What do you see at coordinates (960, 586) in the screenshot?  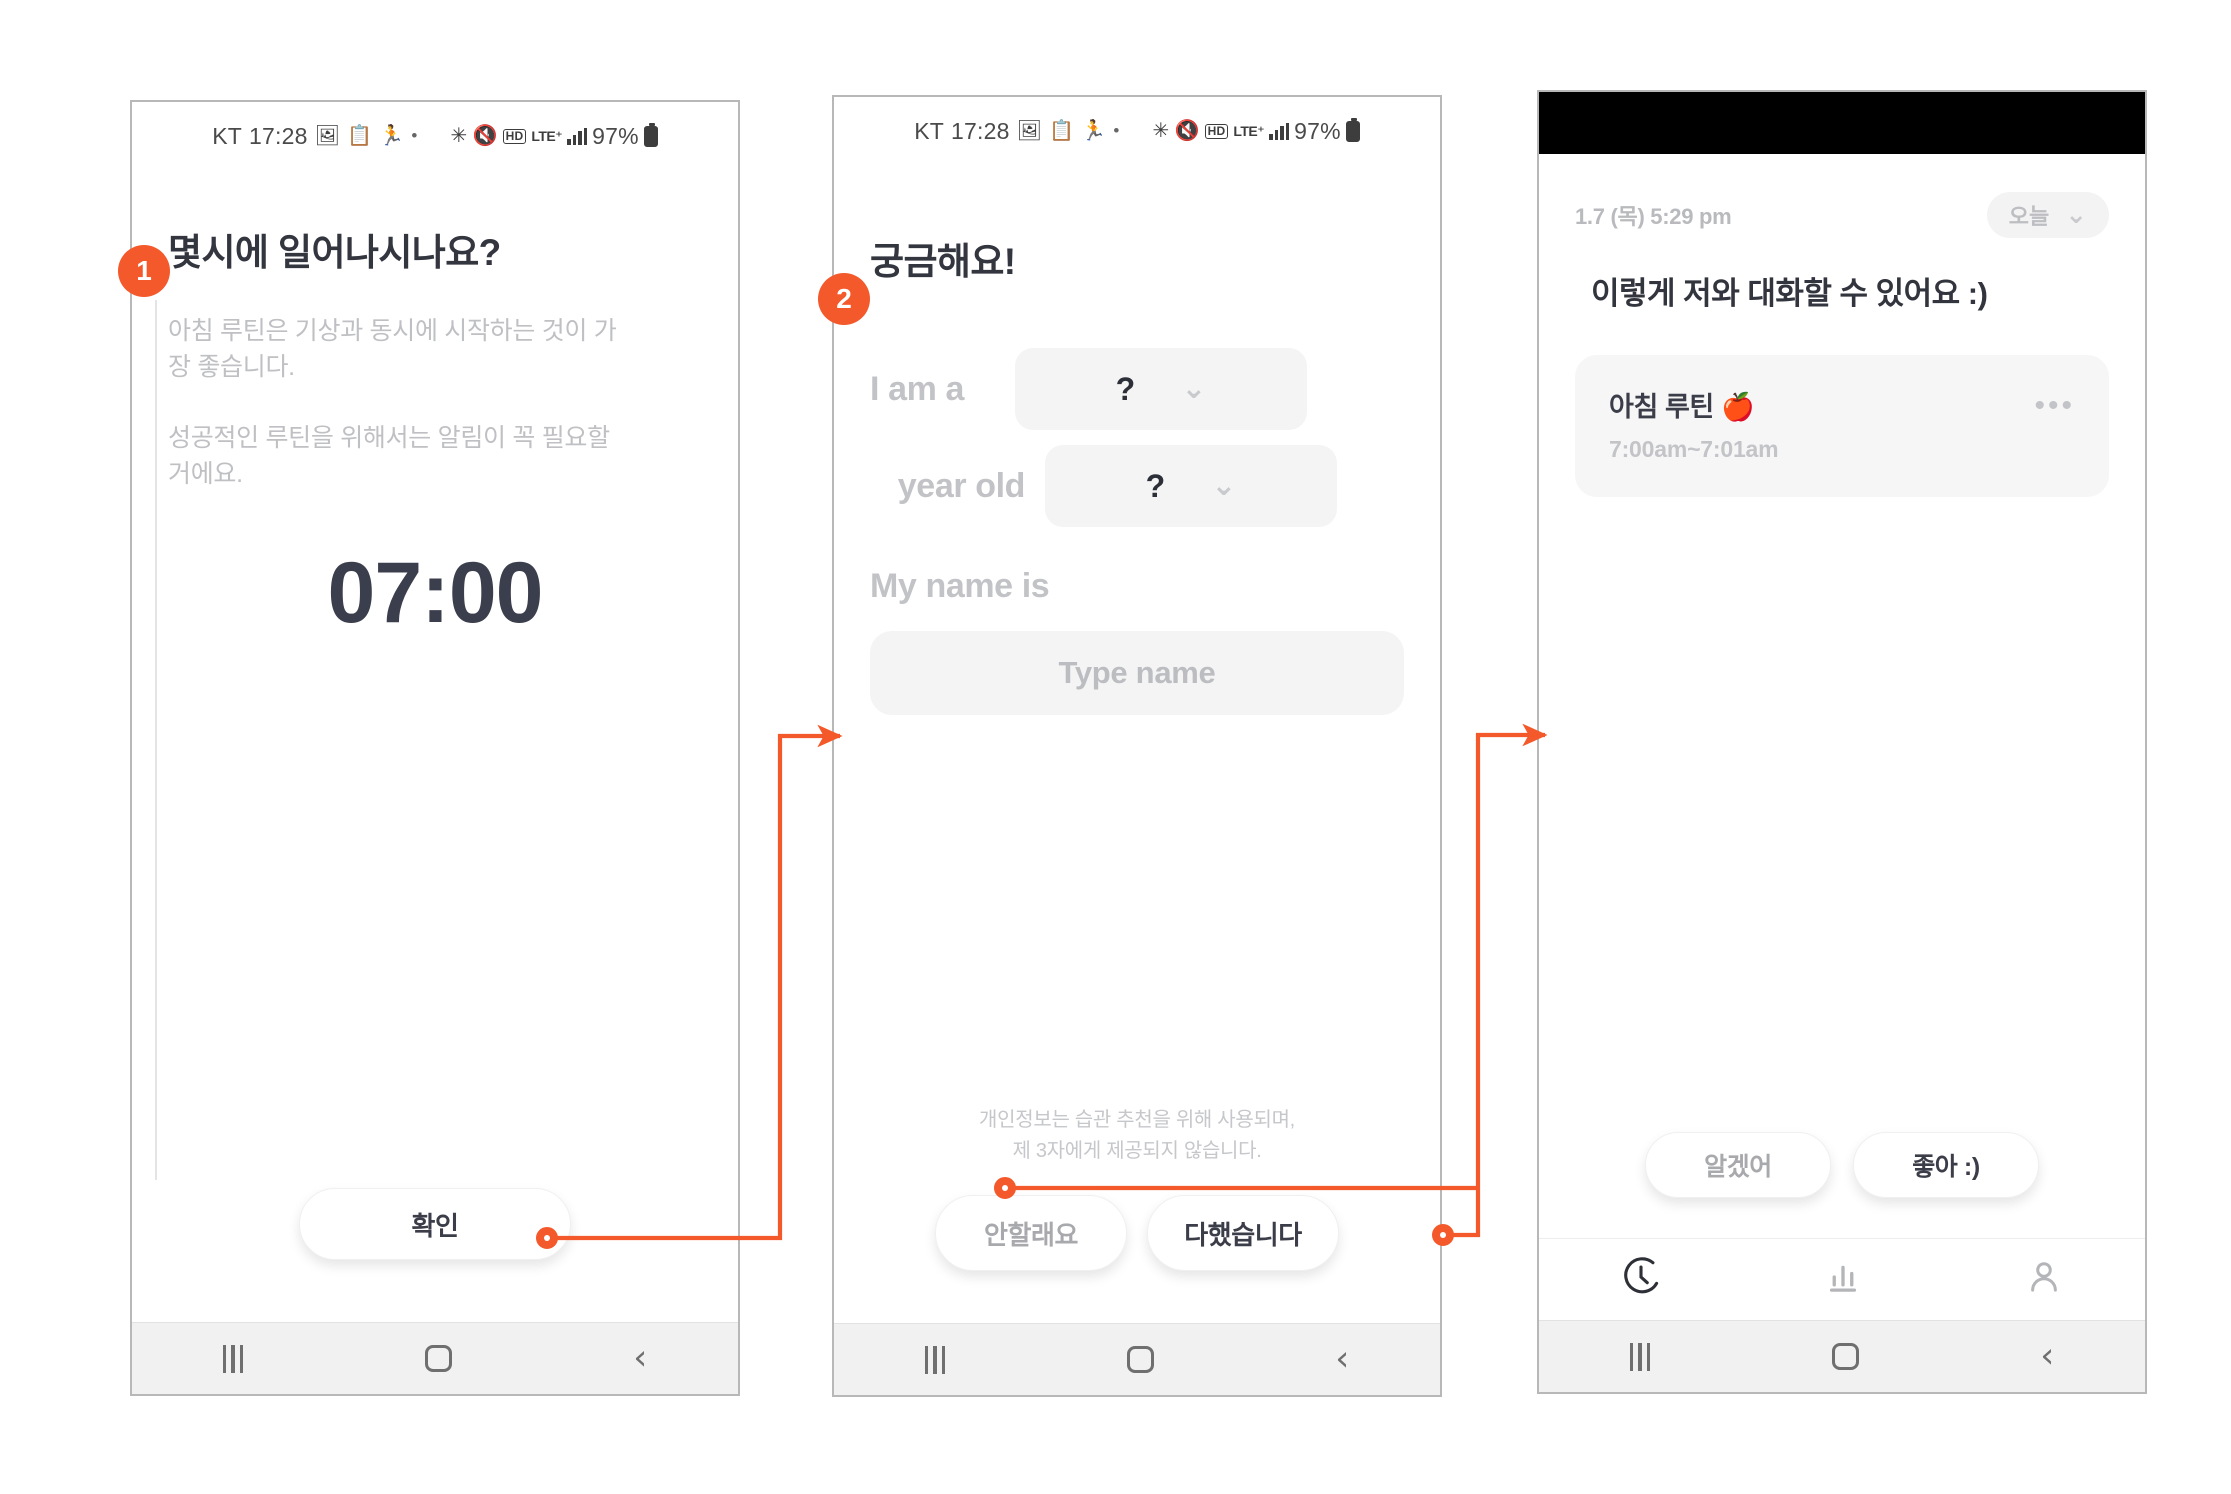 I see `name-field-label: My name is` at bounding box center [960, 586].